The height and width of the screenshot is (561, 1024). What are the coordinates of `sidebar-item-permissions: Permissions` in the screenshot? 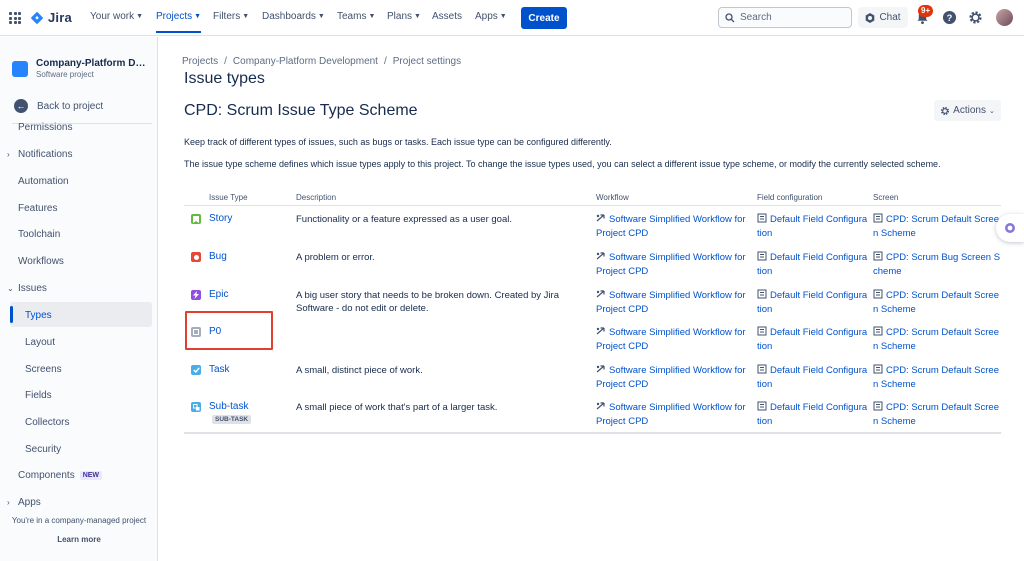 It's located at (45, 127).